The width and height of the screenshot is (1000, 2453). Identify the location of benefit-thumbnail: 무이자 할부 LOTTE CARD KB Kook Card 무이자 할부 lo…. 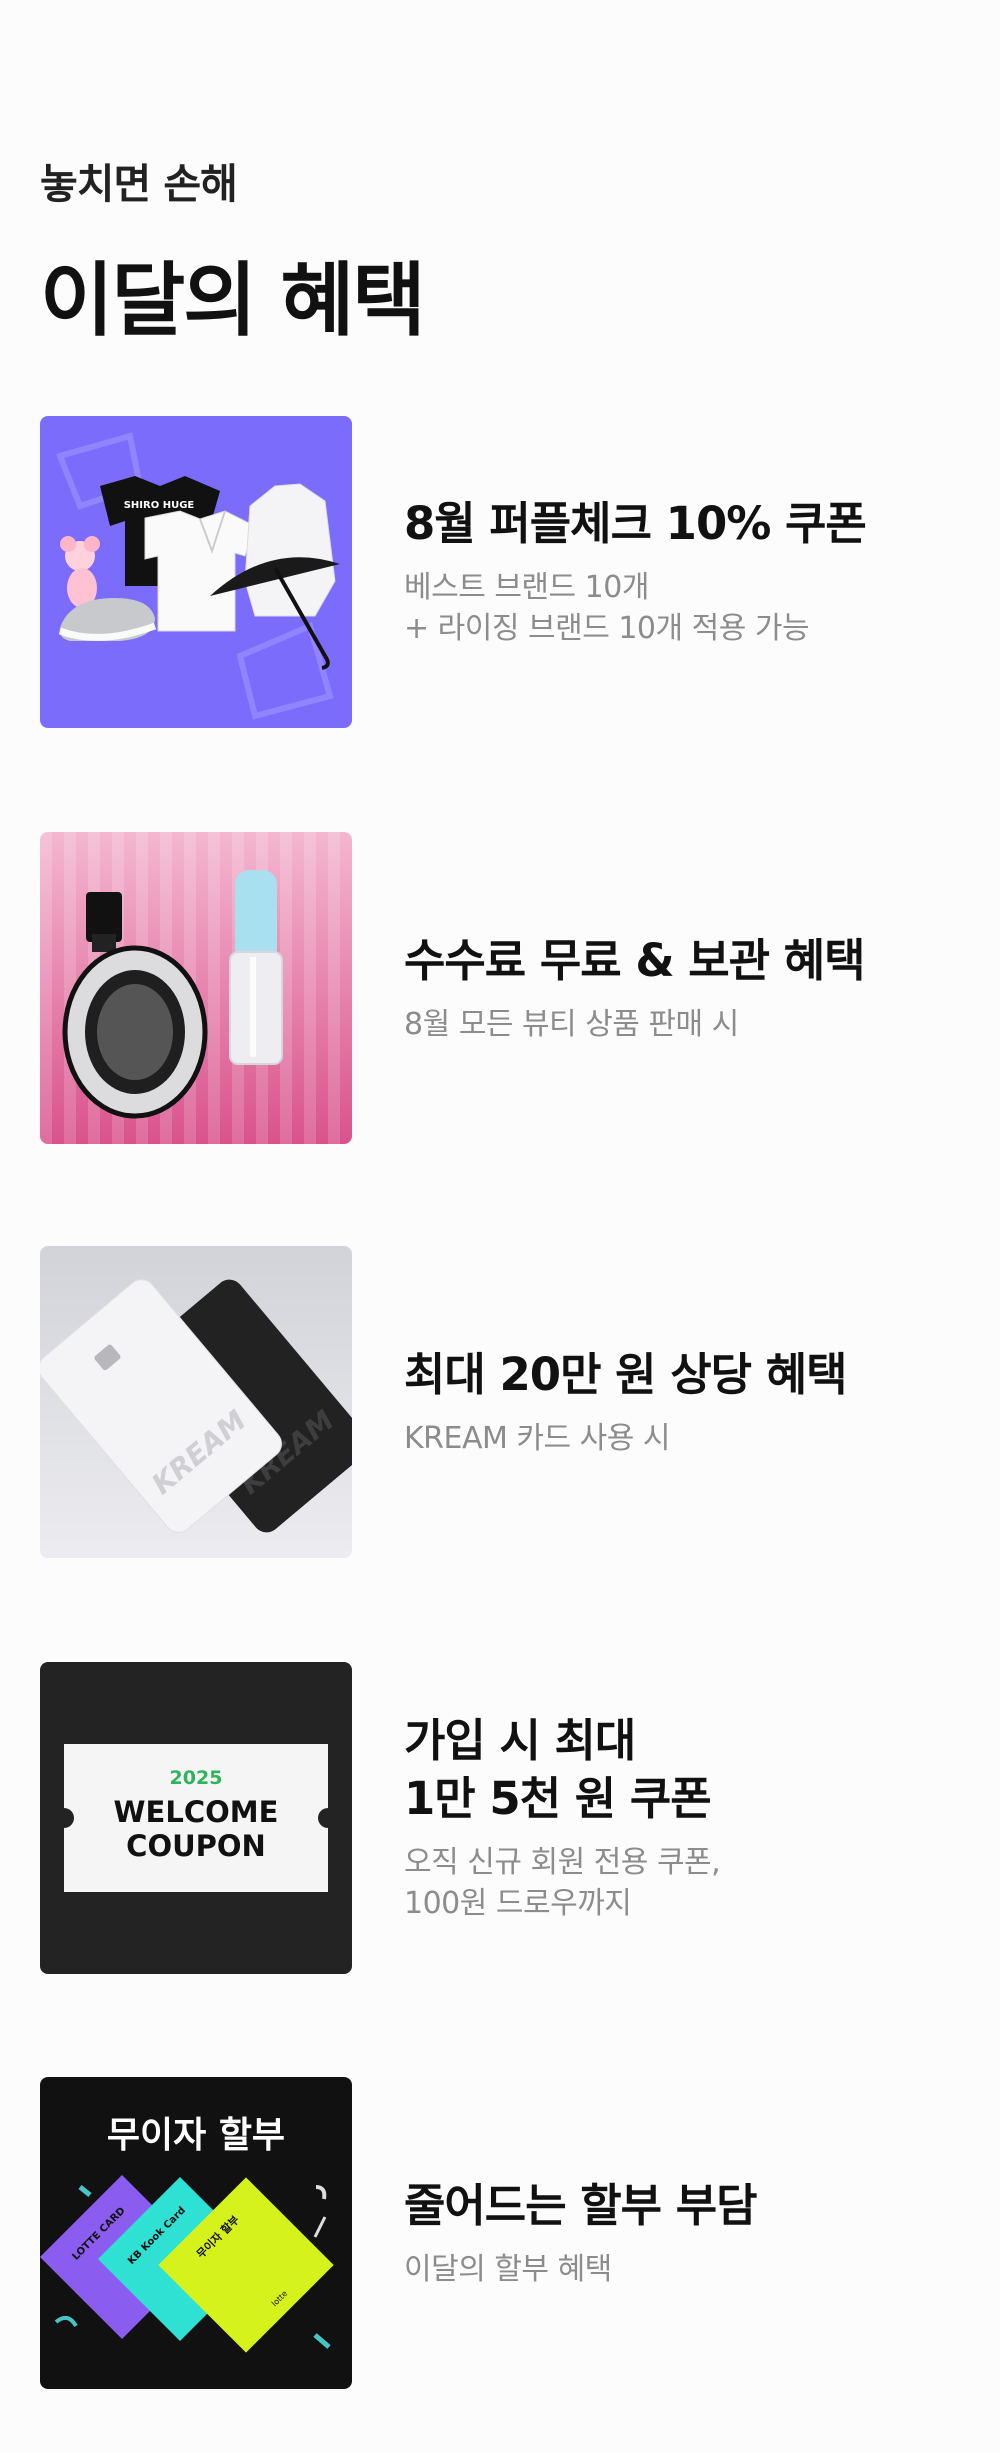
(196, 2233).